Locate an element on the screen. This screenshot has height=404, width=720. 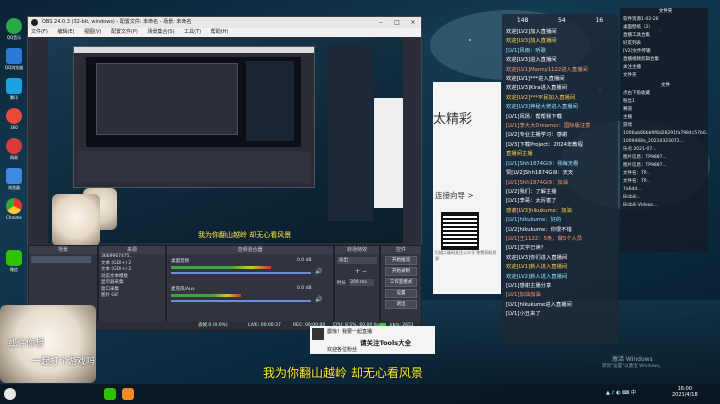
360-icon is located at coordinates (14, 116).